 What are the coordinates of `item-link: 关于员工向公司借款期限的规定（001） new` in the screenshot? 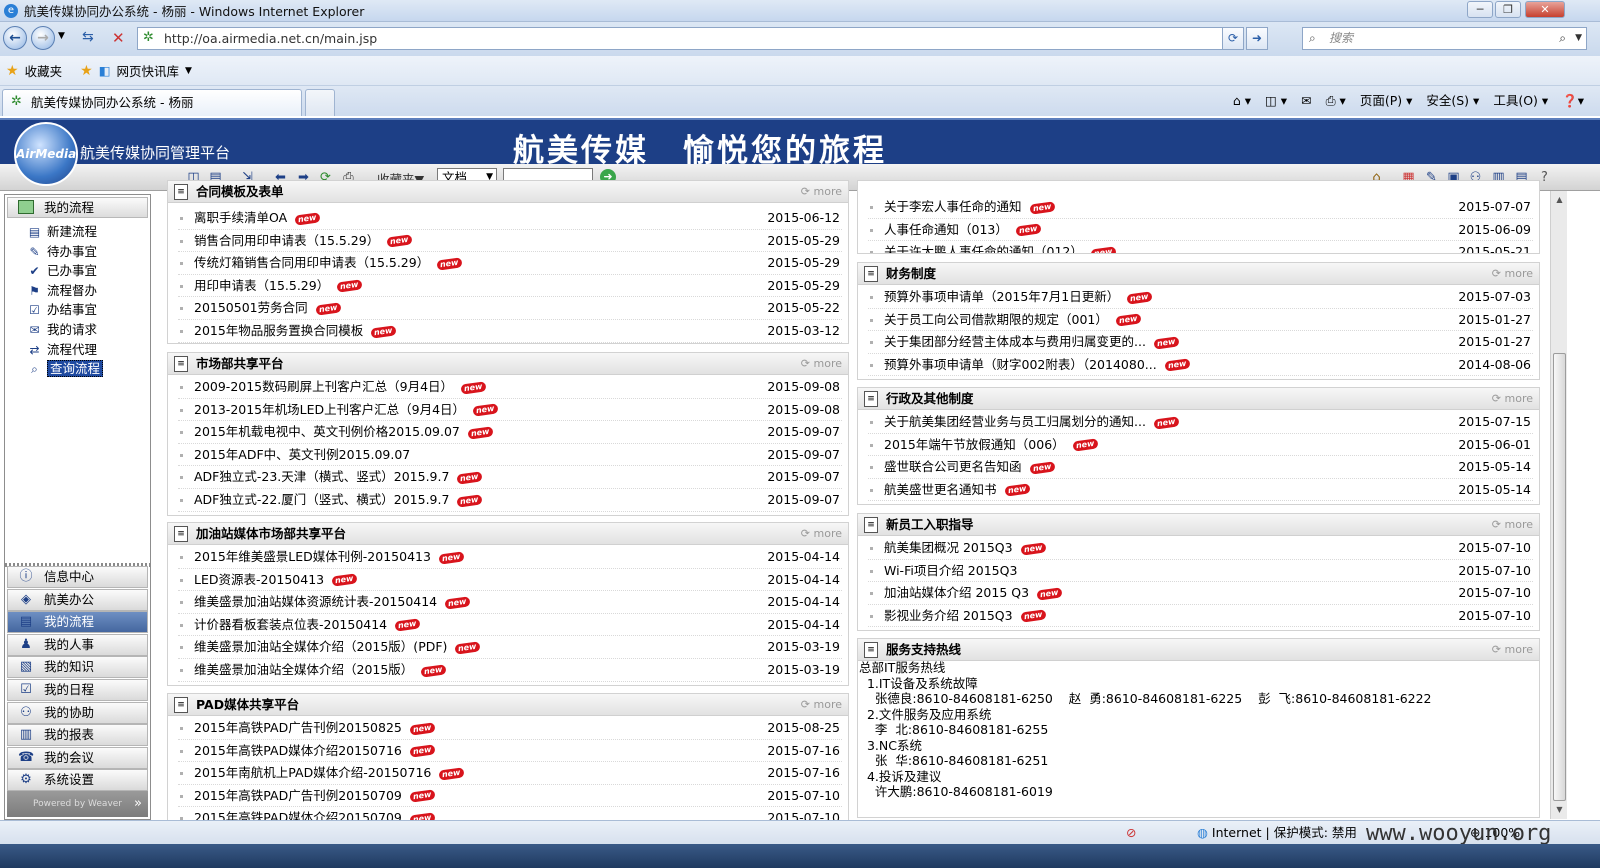 It's located at (1012, 320).